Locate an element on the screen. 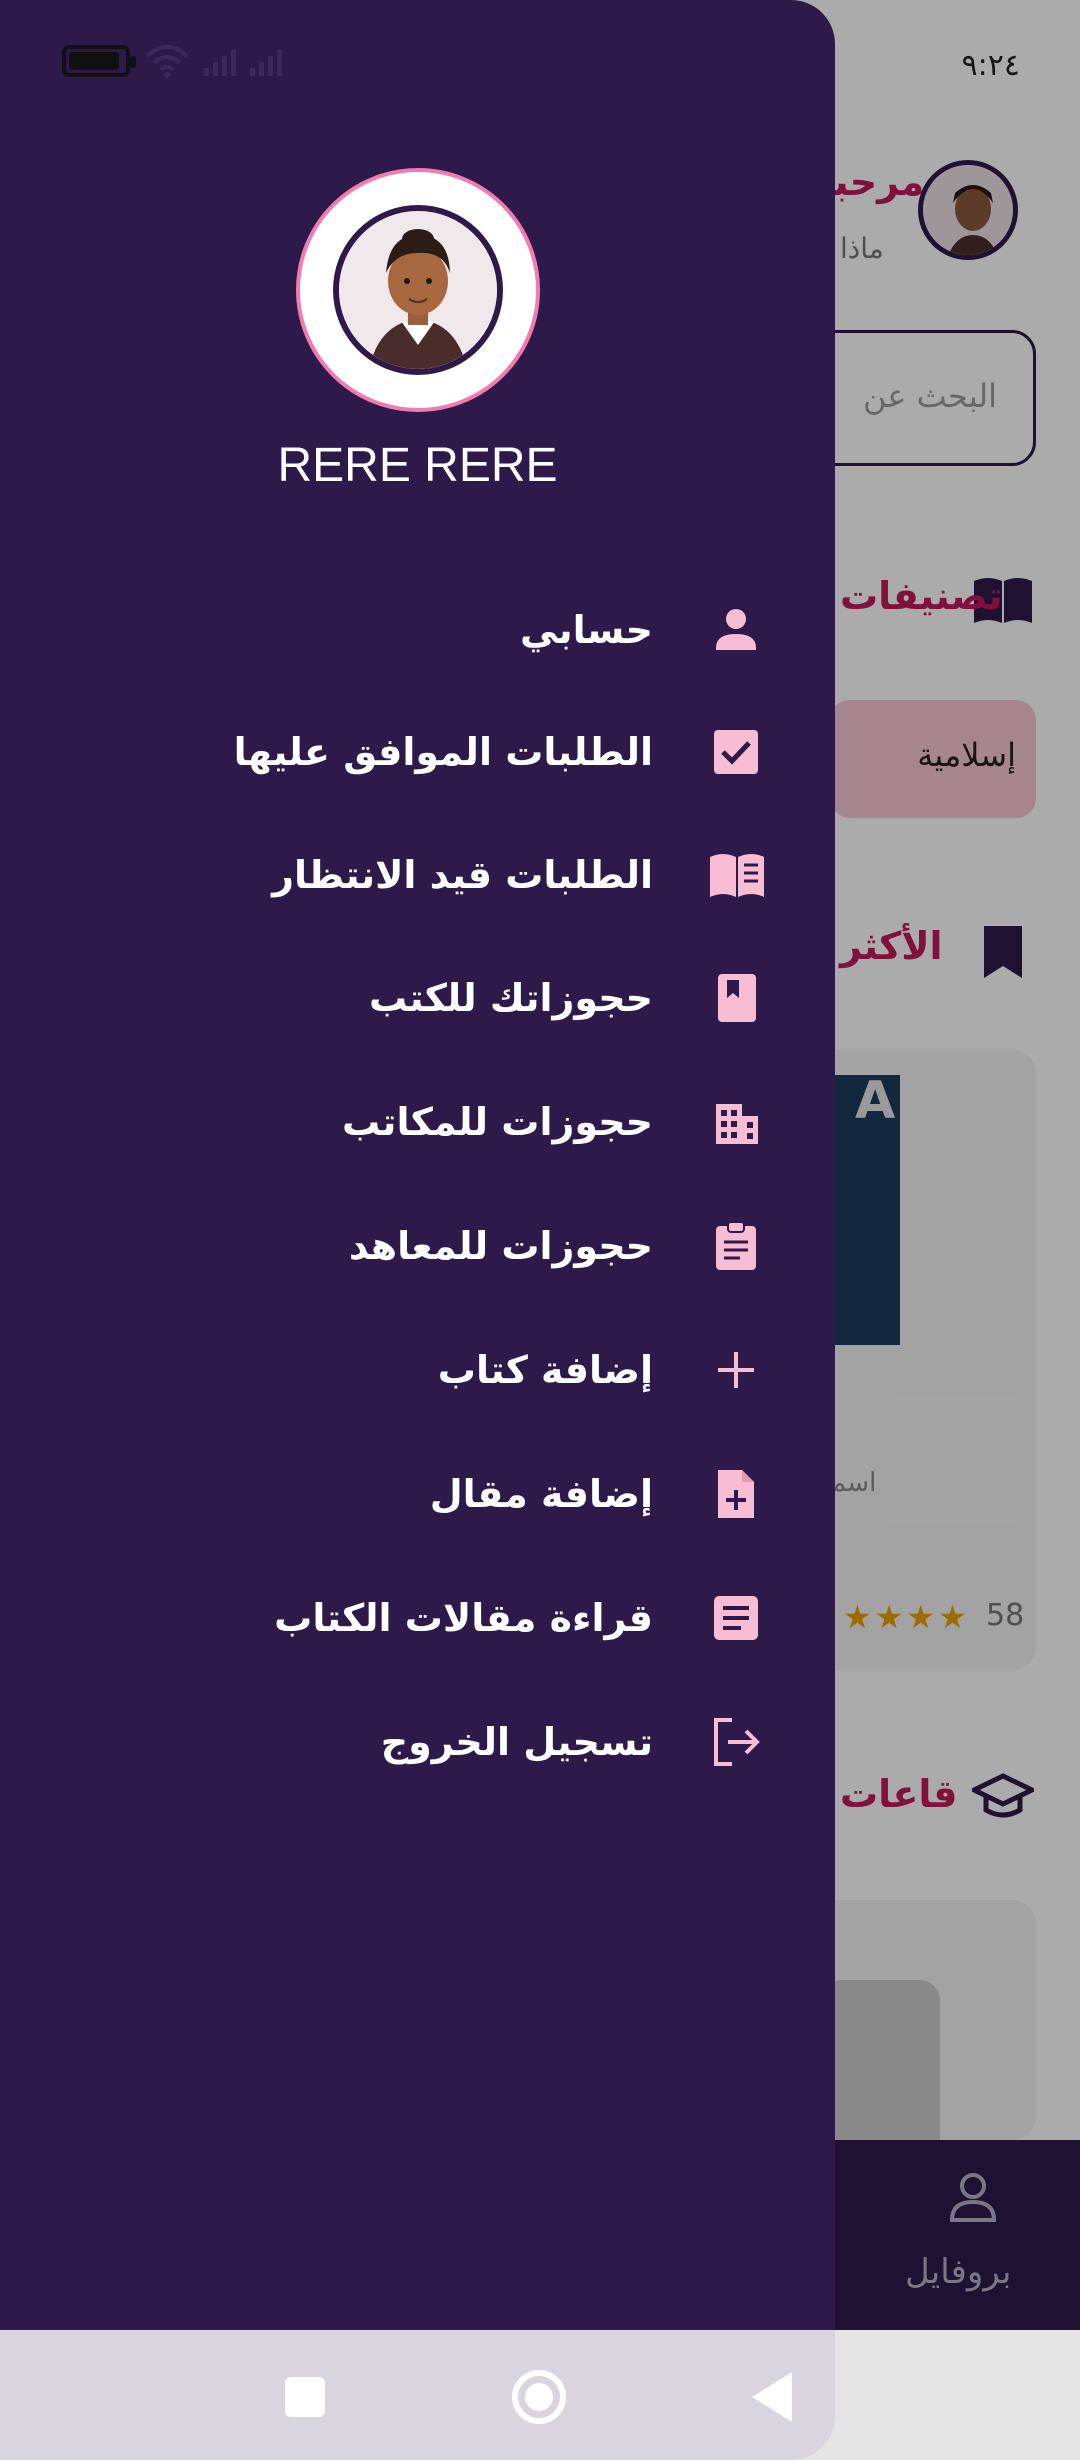  menu-label: الطلبات قيد الانتظار is located at coordinates (462, 875).